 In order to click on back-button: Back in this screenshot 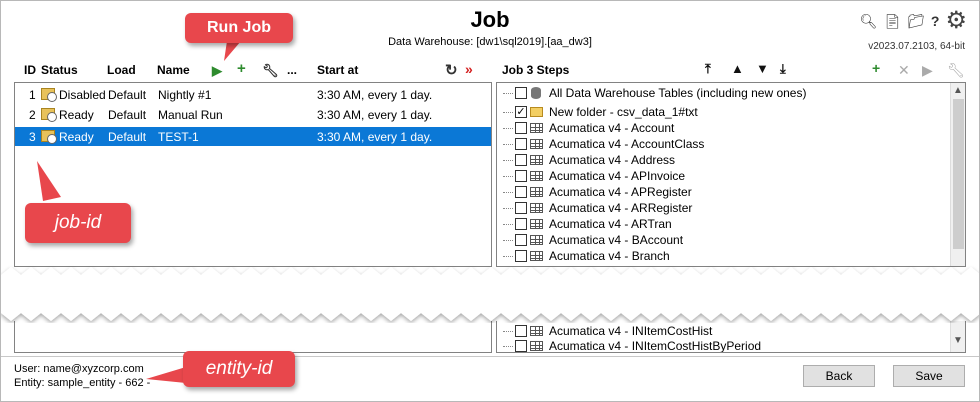, I will do `click(839, 376)`.